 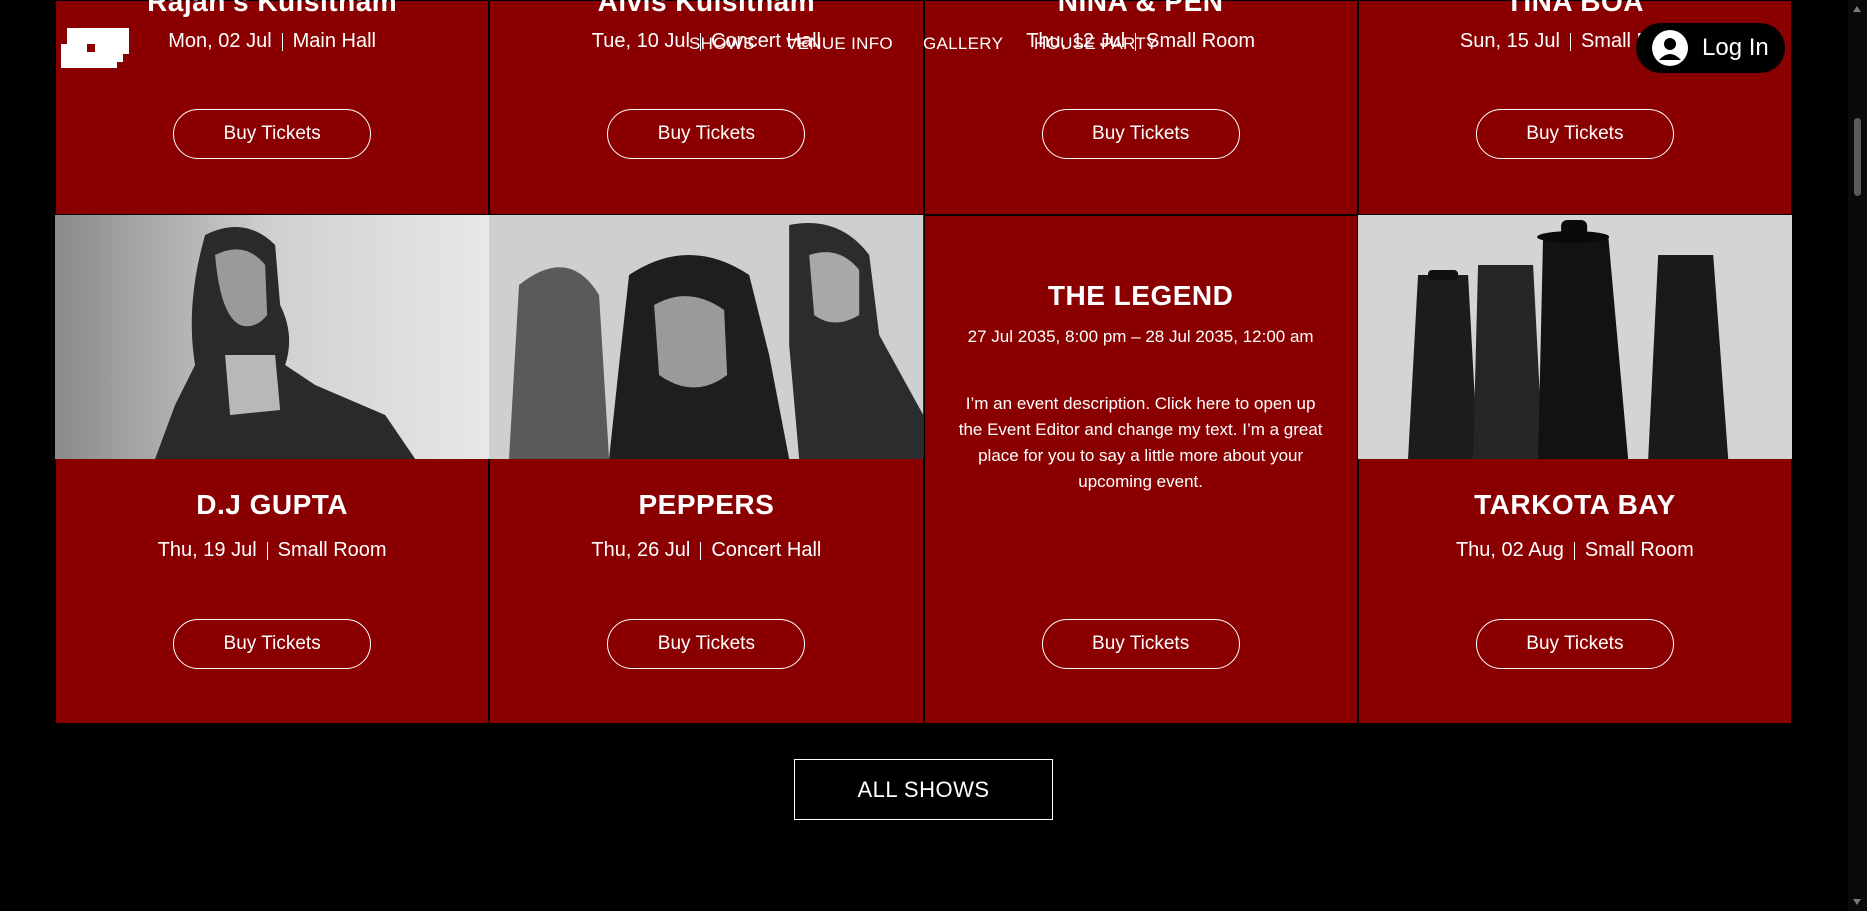 What do you see at coordinates (1509, 41) in the screenshot?
I see `event-date: Sun, 15 Jul` at bounding box center [1509, 41].